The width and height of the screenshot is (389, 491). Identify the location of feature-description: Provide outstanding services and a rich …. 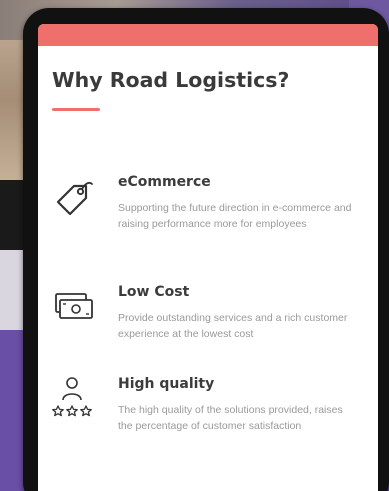
(233, 326).